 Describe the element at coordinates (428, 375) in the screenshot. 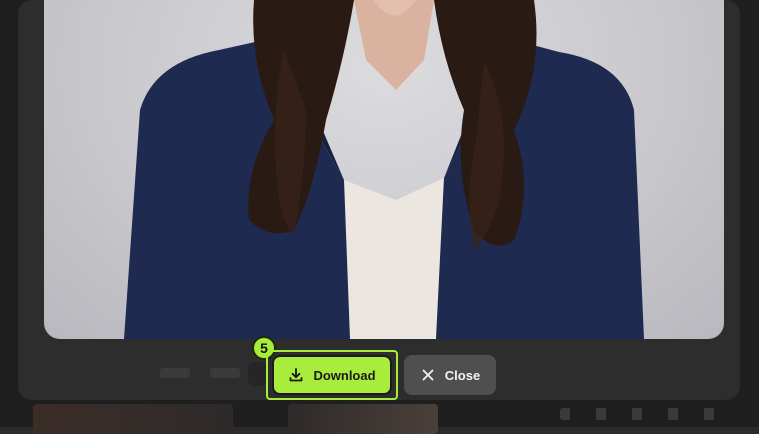

I see `close-icon` at that location.